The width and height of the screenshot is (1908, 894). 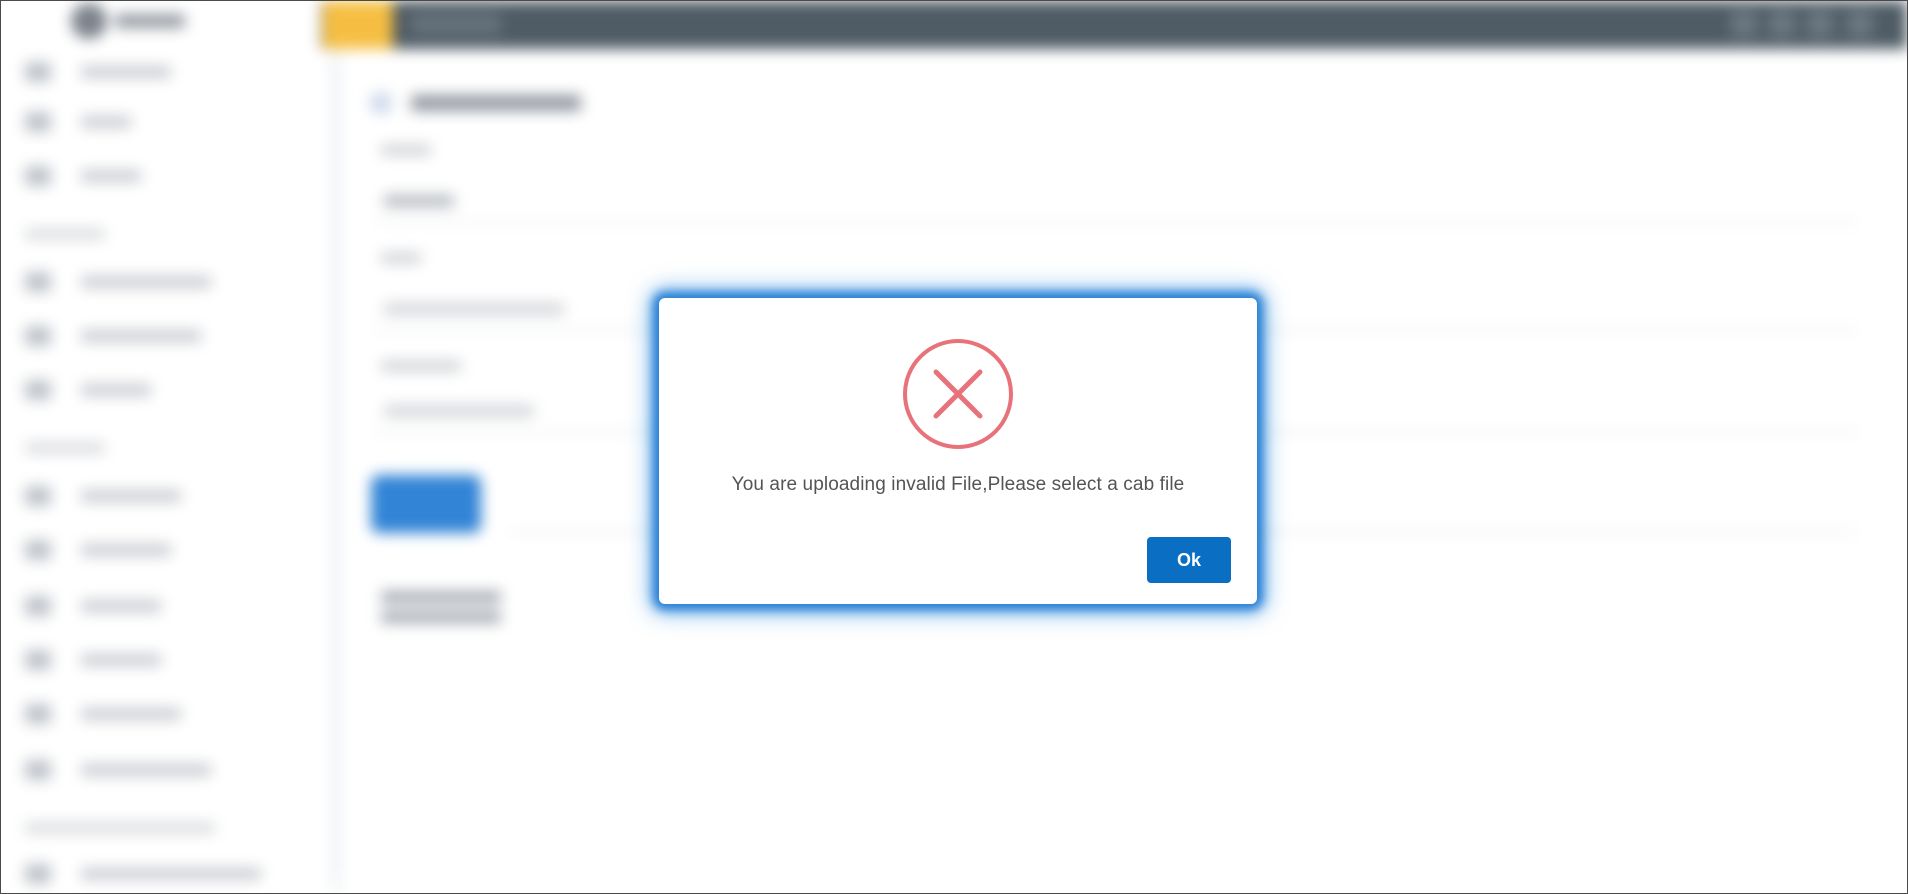 I want to click on logo, so click(x=131, y=21).